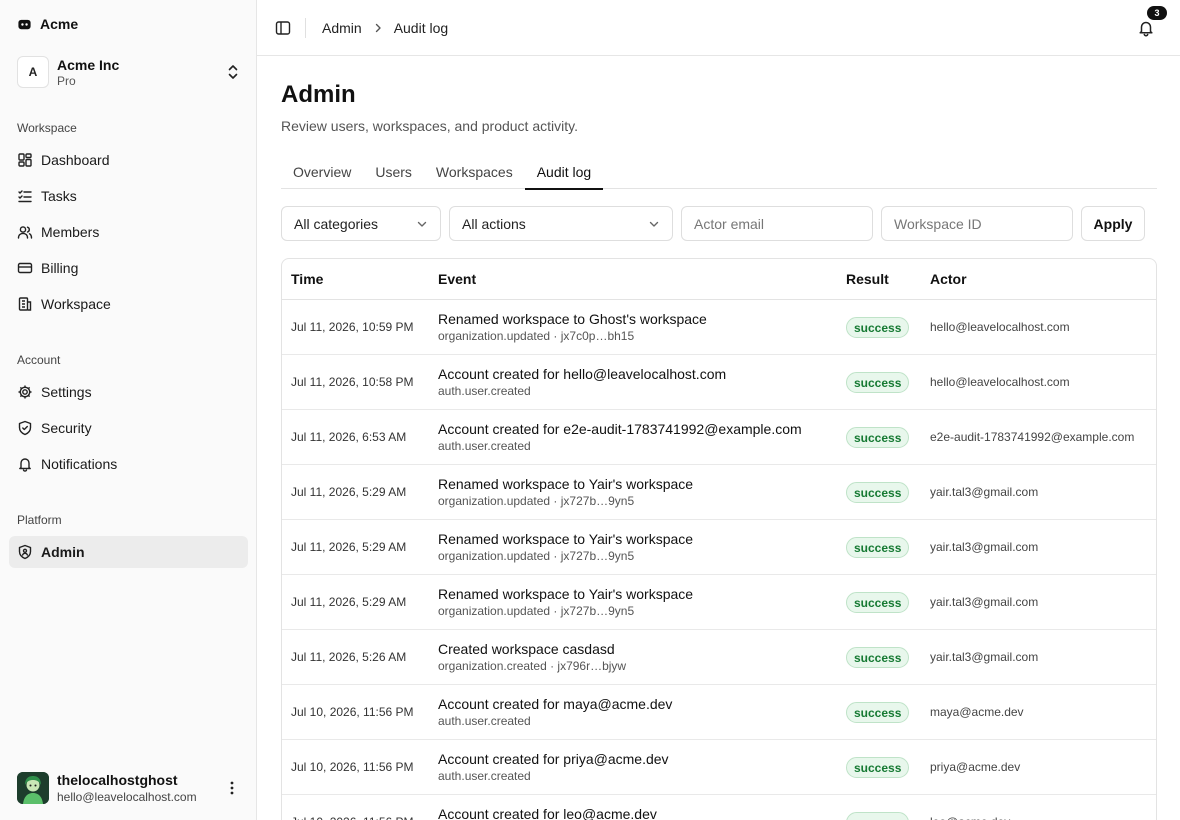 This screenshot has height=820, width=1180. What do you see at coordinates (70, 232) in the screenshot?
I see `sidebar-item-label: Members` at bounding box center [70, 232].